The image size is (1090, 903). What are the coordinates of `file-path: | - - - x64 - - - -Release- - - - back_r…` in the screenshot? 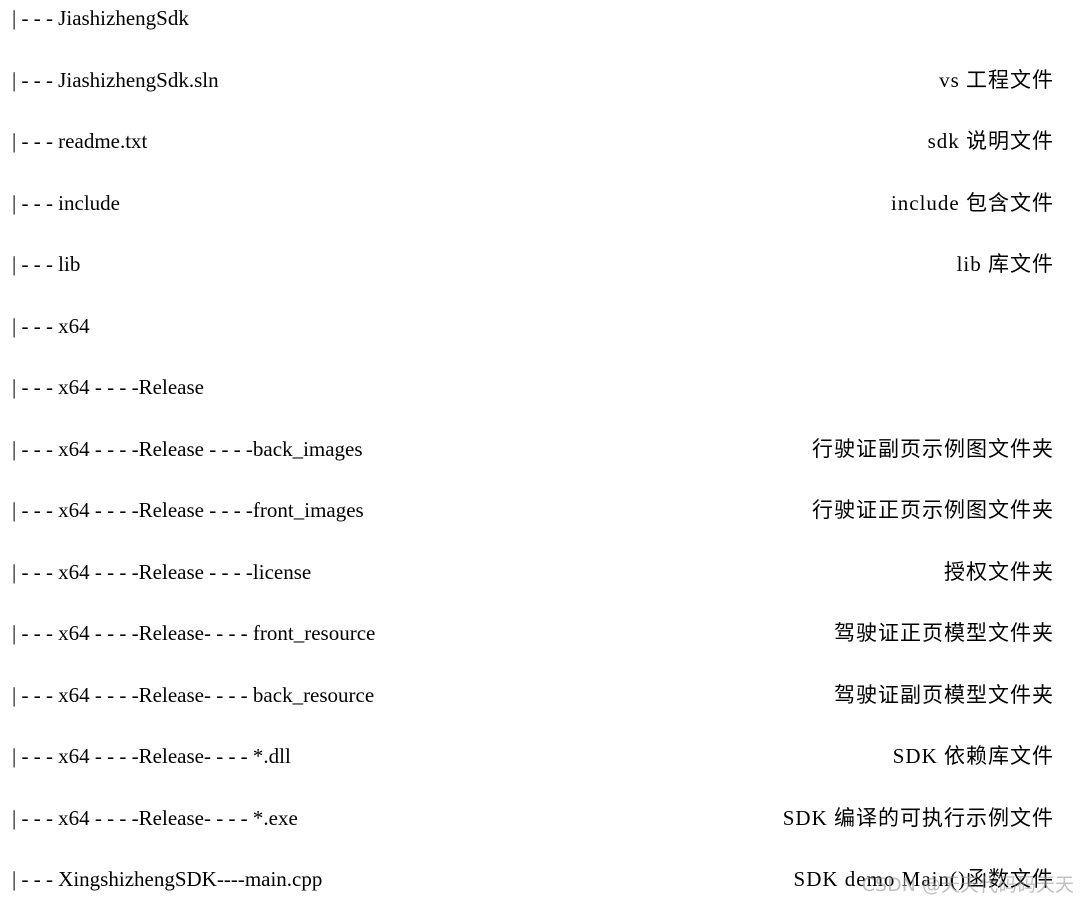 It's located at (193, 694).